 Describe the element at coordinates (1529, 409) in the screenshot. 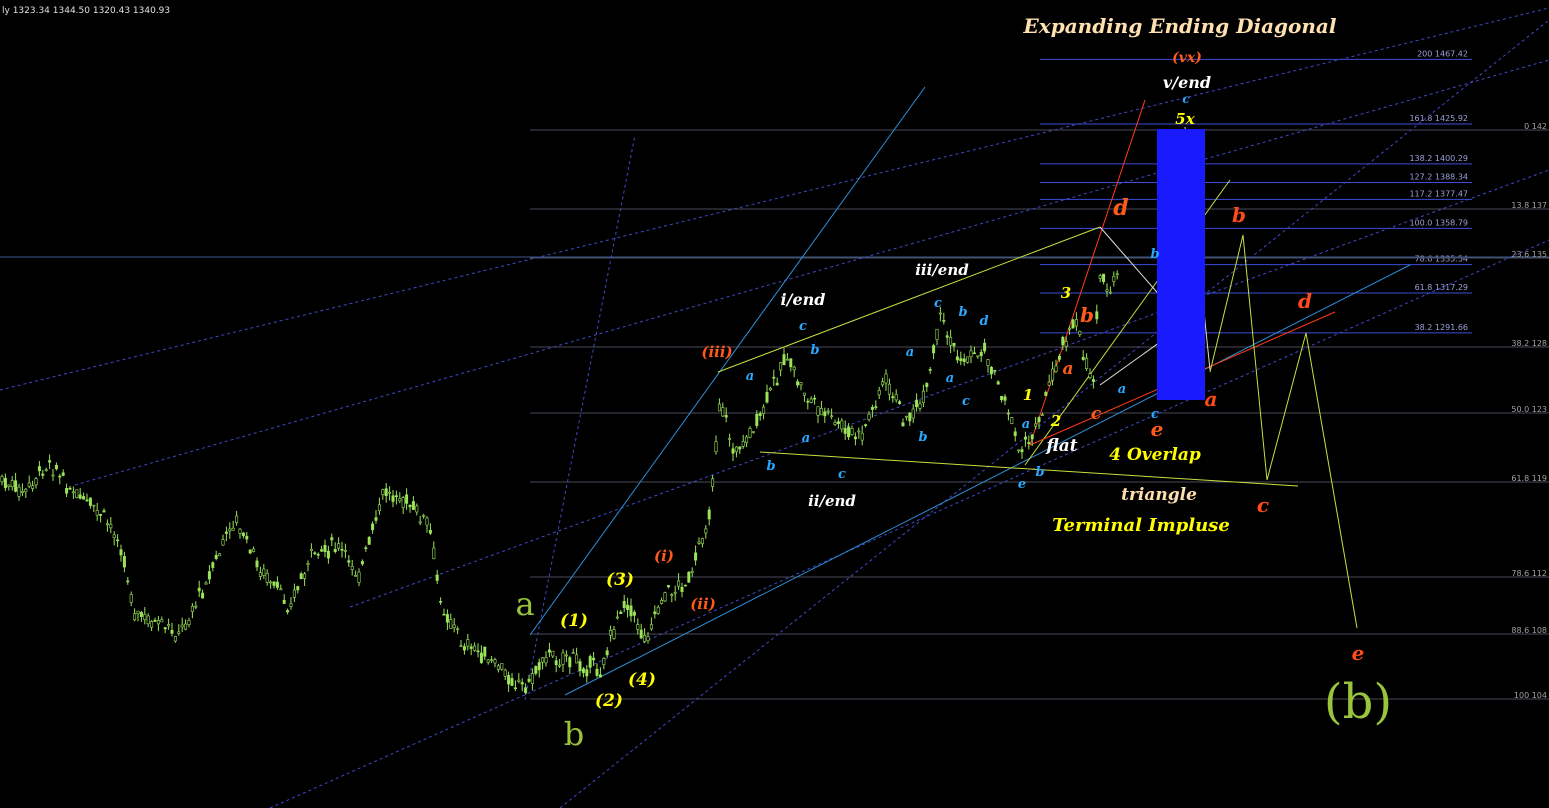

I see `axis-tick: 50.0 123` at that location.